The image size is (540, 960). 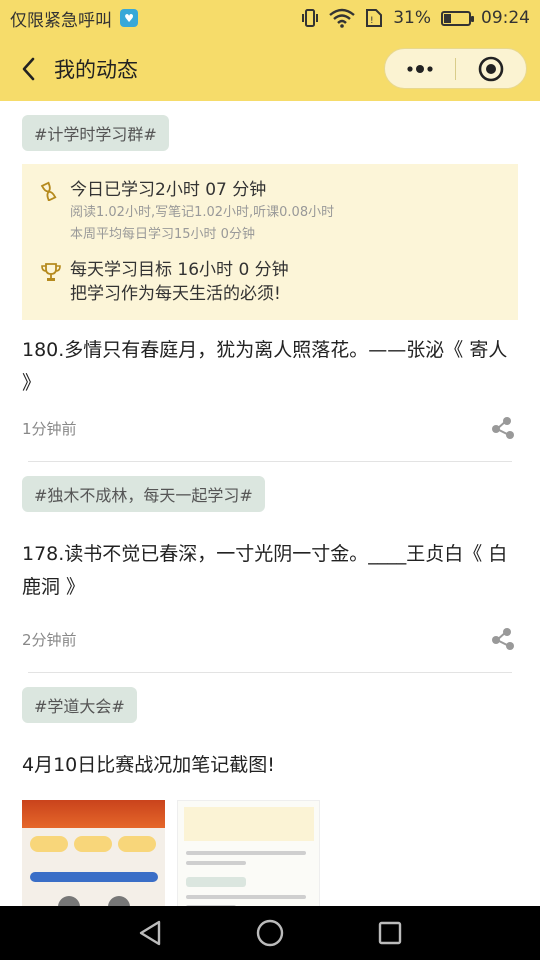 I want to click on back-button, so click(x=29, y=69).